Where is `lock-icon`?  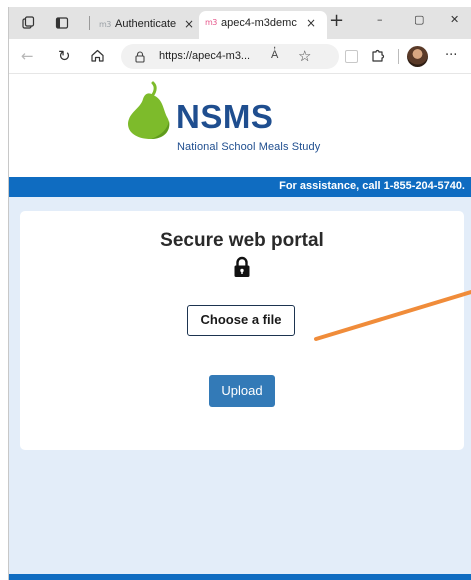
lock-icon is located at coordinates (140, 56).